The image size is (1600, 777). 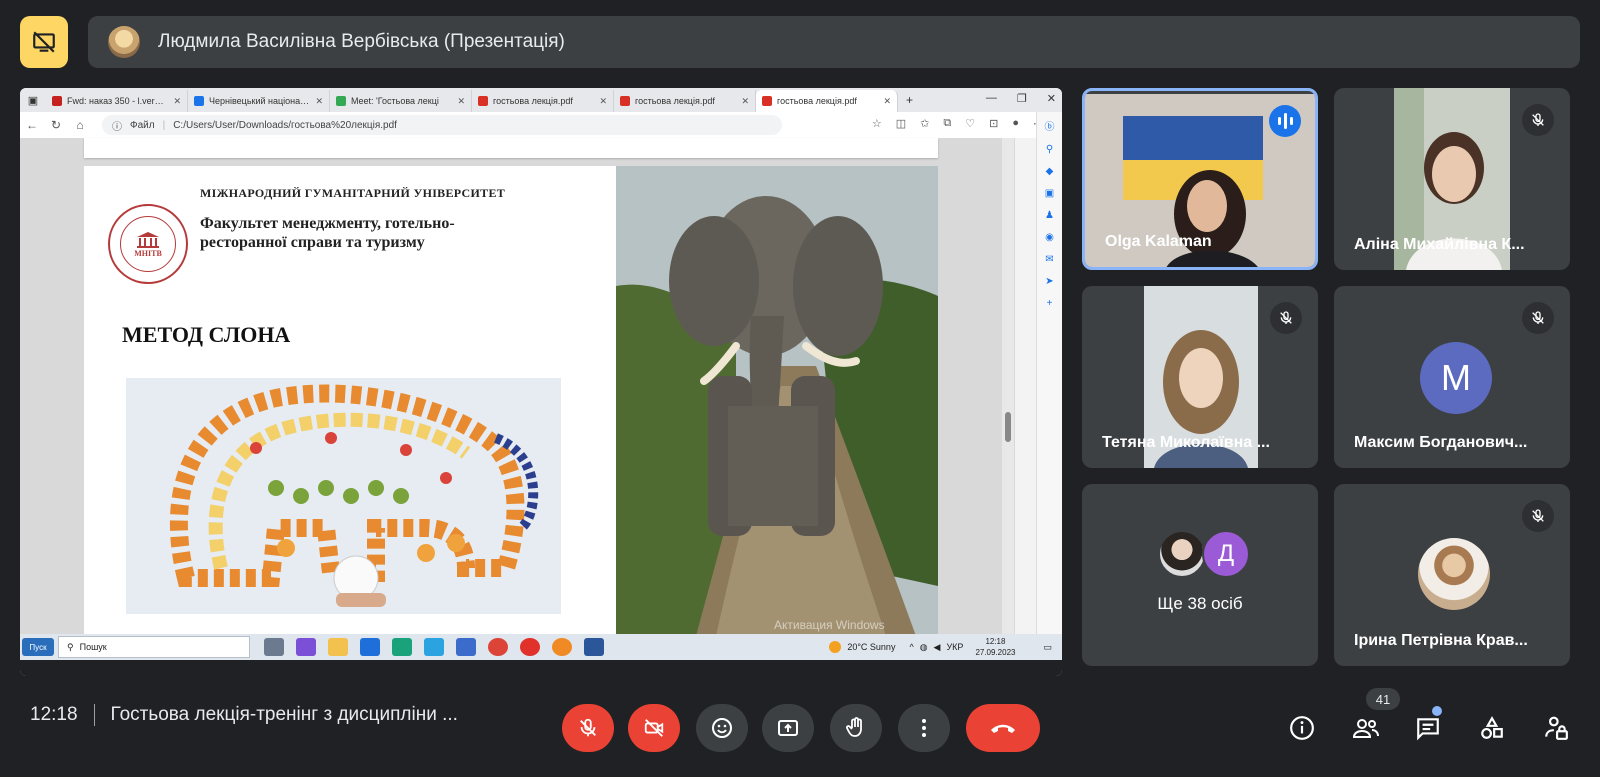 I want to click on new-tab-icon: +, so click(x=910, y=100).